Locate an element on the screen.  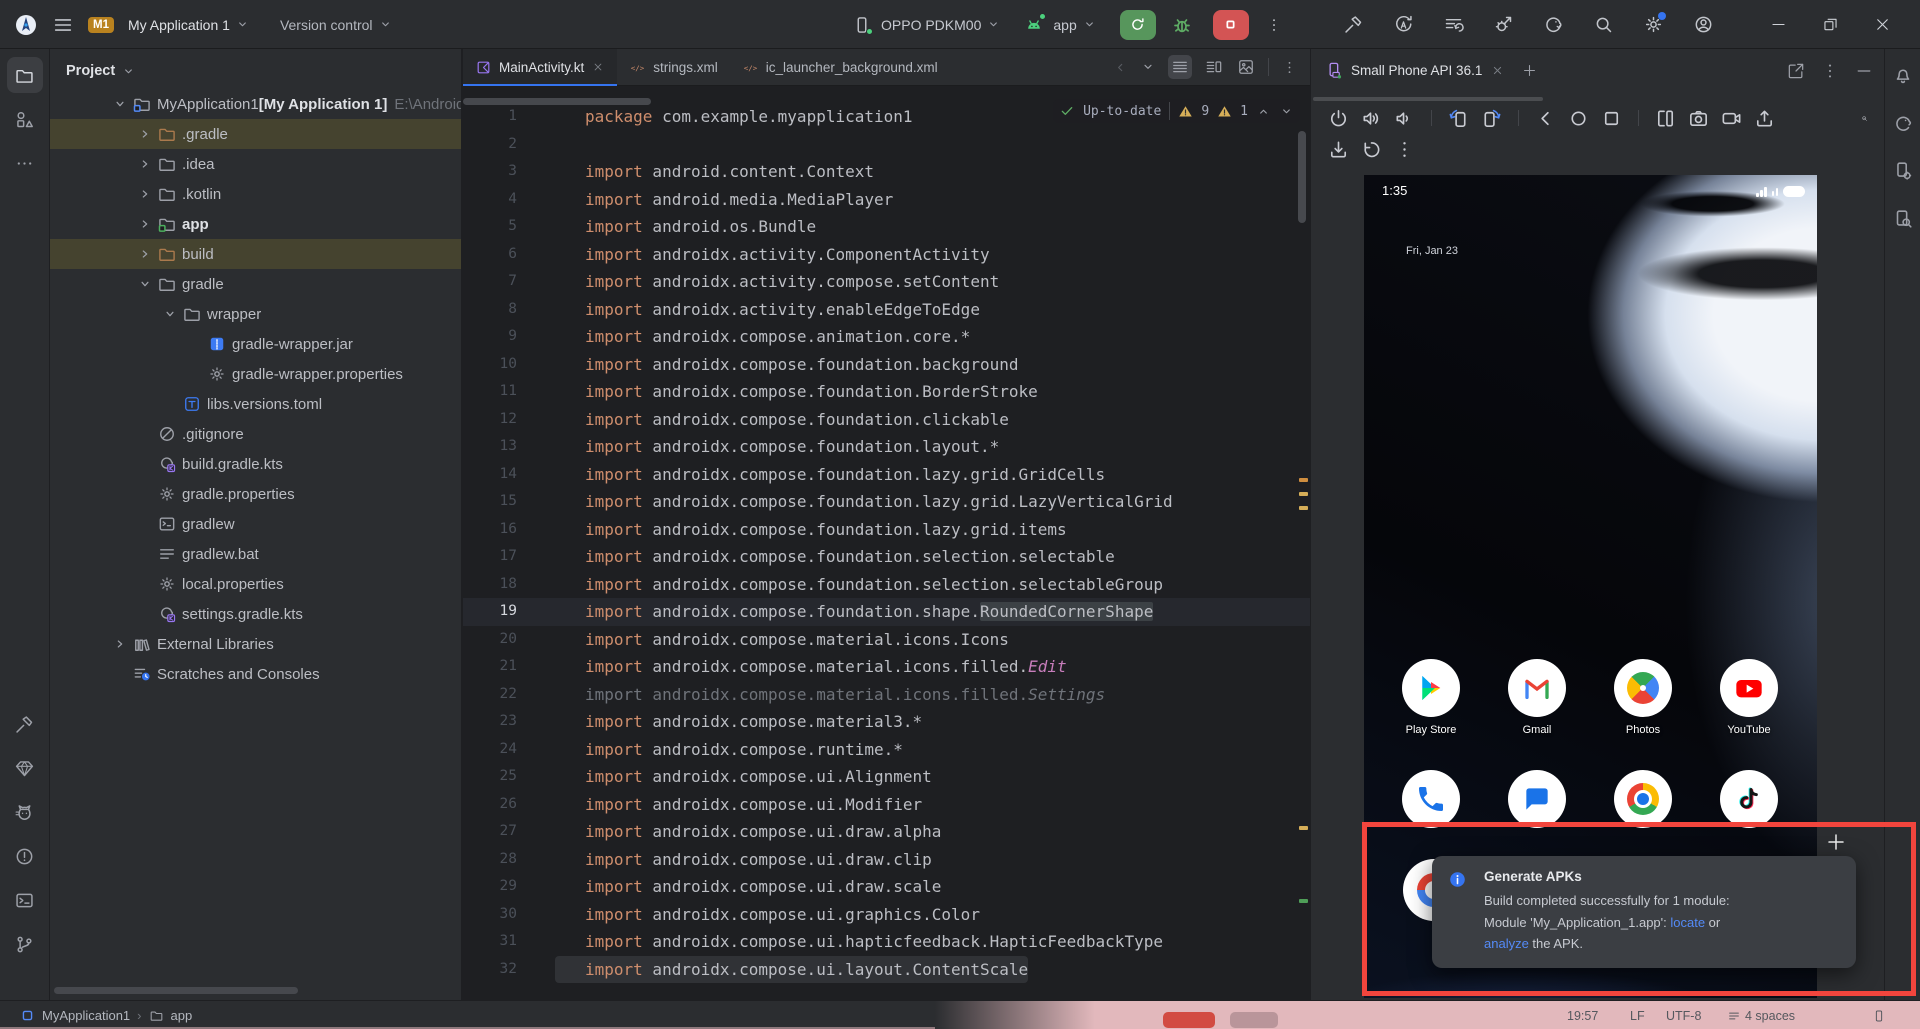
next-issue-icon is located at coordinates (1286, 111).